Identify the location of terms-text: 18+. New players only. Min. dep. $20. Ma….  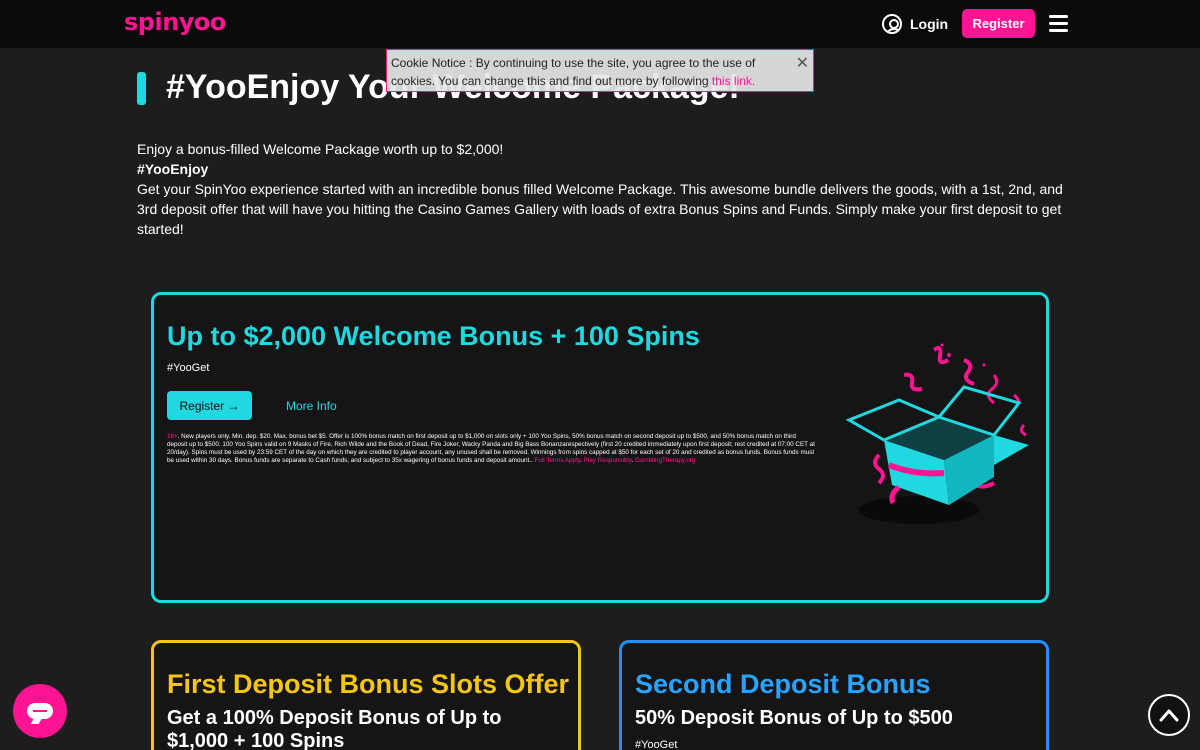
(491, 448).